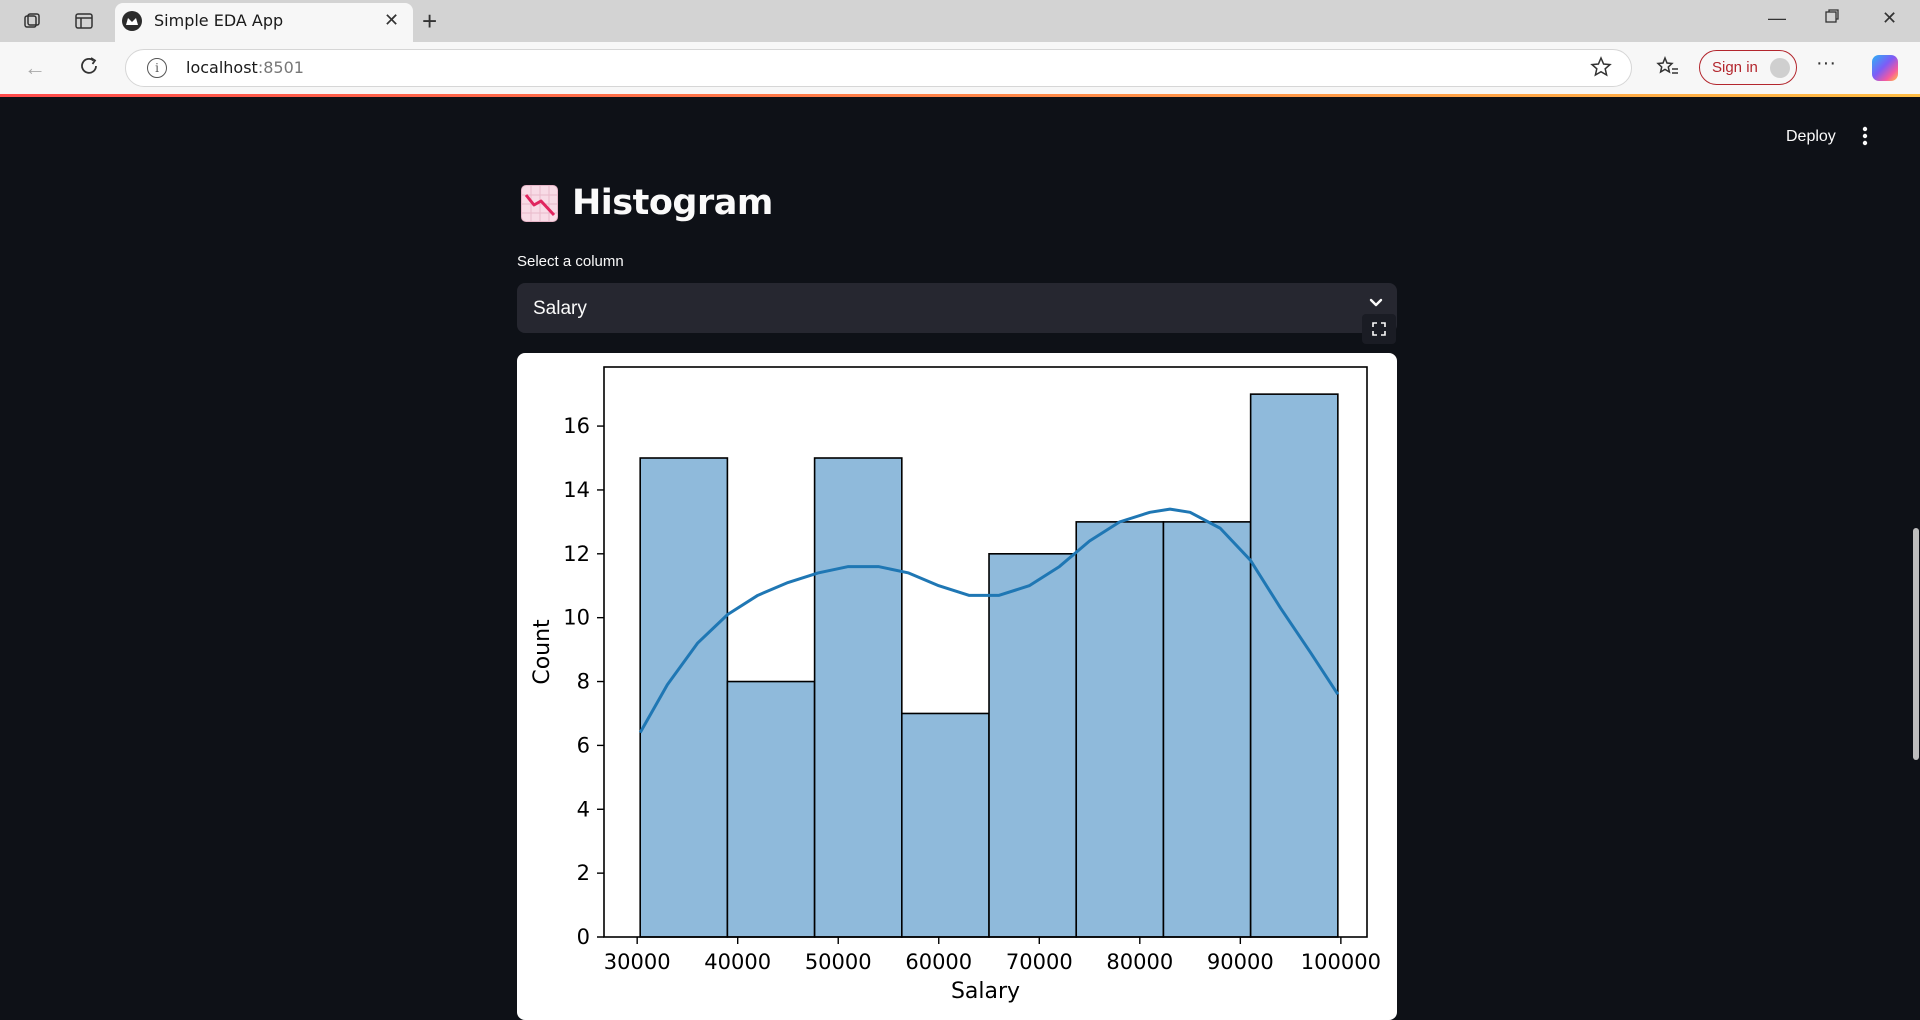 This screenshot has height=1020, width=1920. Describe the element at coordinates (583, 682) in the screenshot. I see `y-tick-label: 8` at that location.